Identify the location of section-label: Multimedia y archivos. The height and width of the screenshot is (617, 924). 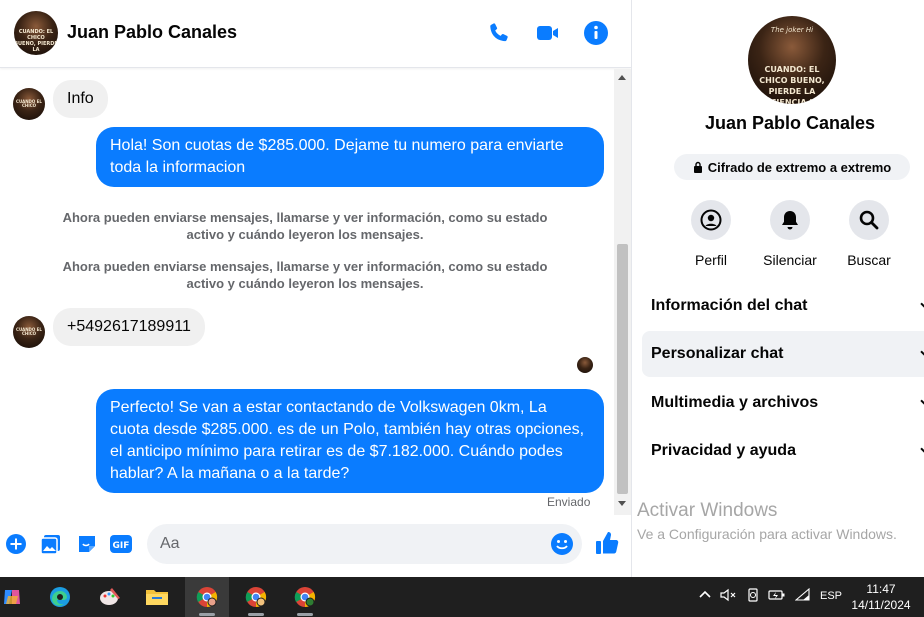
(735, 402).